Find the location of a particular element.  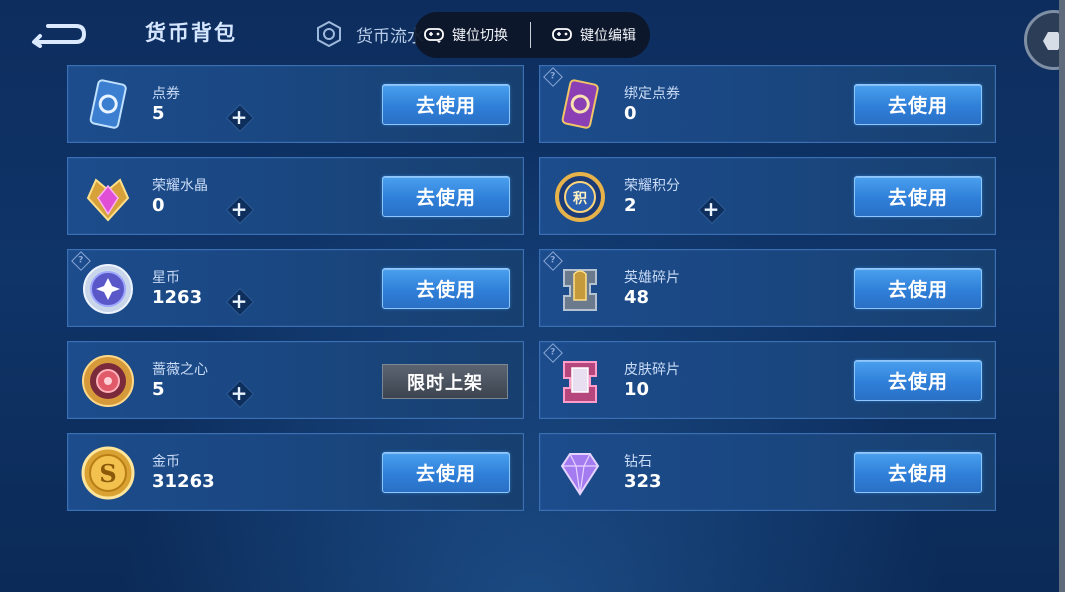

hero-fragment-icon is located at coordinates (580, 289).